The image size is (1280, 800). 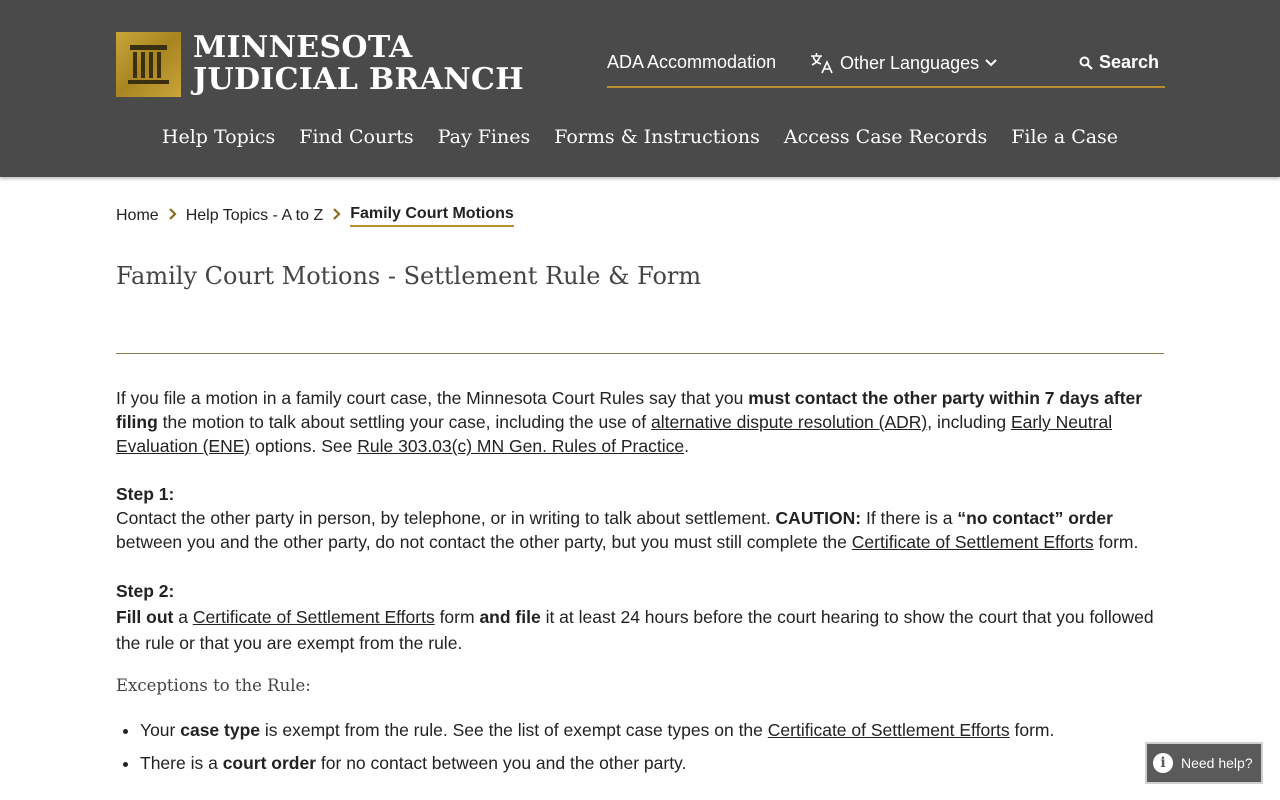 What do you see at coordinates (213, 685) in the screenshot?
I see `exceptions-heading: Exceptions to the Rule:` at bounding box center [213, 685].